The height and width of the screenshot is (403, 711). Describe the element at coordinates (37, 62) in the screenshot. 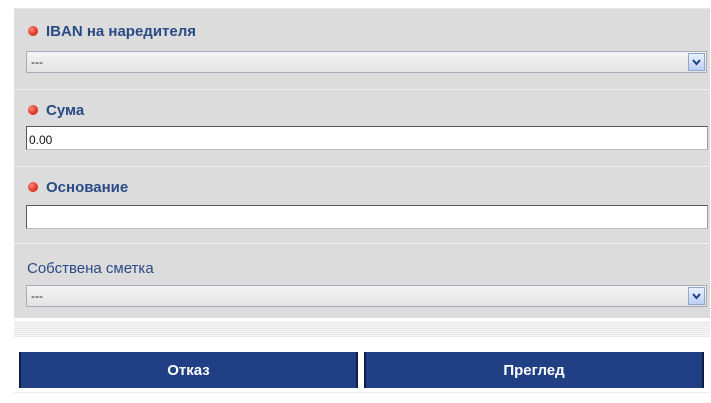

I see `payer-iban-selected-value: ---` at that location.